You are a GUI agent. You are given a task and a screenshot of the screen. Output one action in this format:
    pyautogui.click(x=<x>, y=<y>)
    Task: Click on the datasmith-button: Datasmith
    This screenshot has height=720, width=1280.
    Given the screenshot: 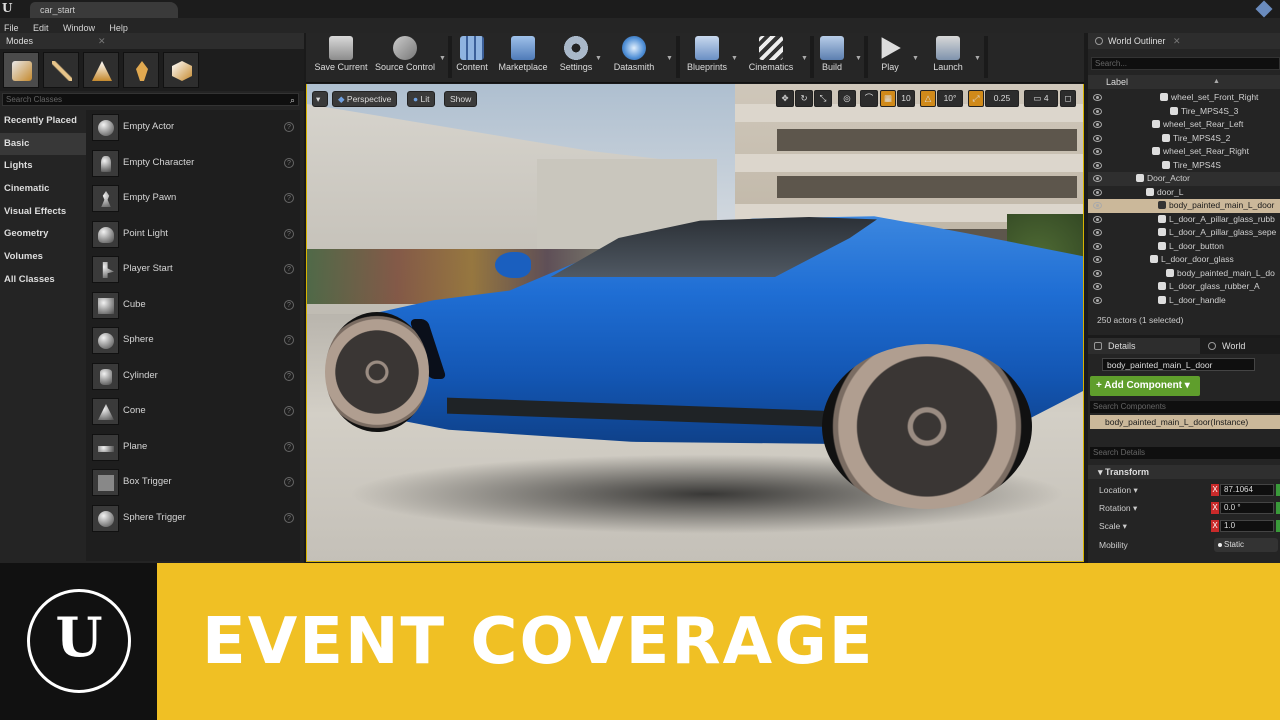 What is the action you would take?
    pyautogui.click(x=634, y=59)
    